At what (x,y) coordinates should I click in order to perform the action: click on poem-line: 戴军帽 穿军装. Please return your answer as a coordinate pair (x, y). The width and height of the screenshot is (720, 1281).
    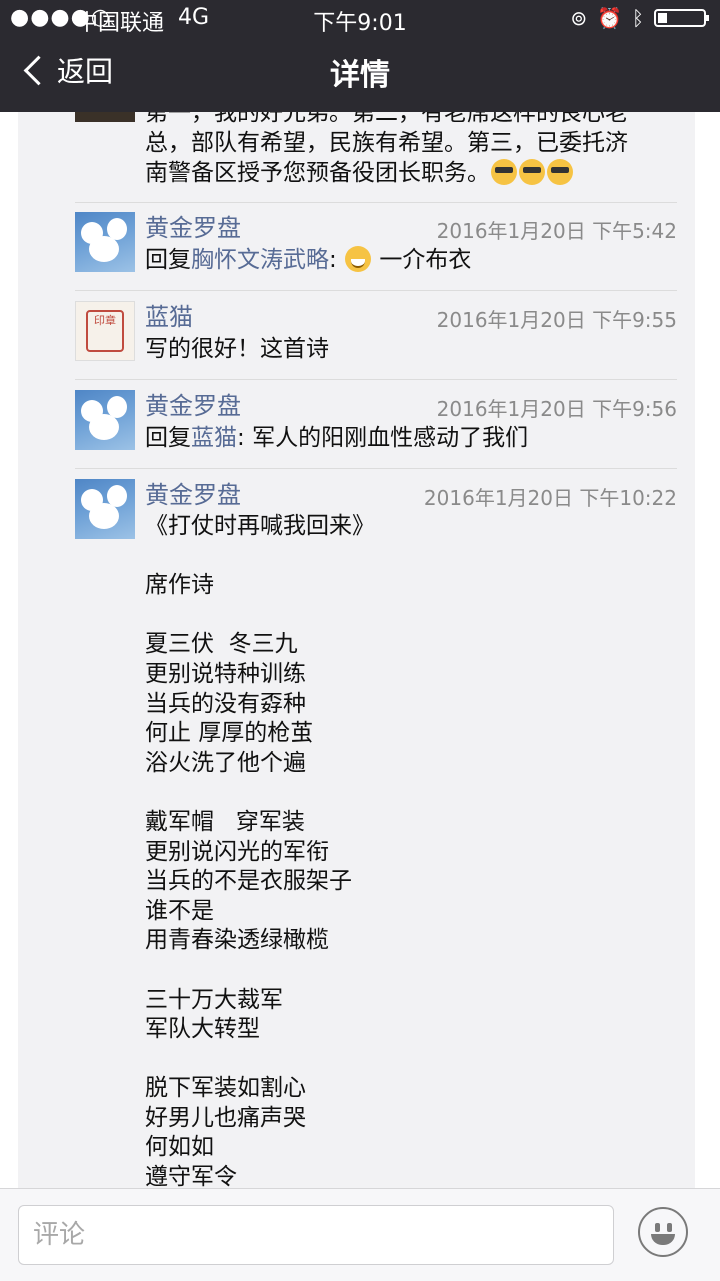
    Looking at the image, I should click on (225, 821).